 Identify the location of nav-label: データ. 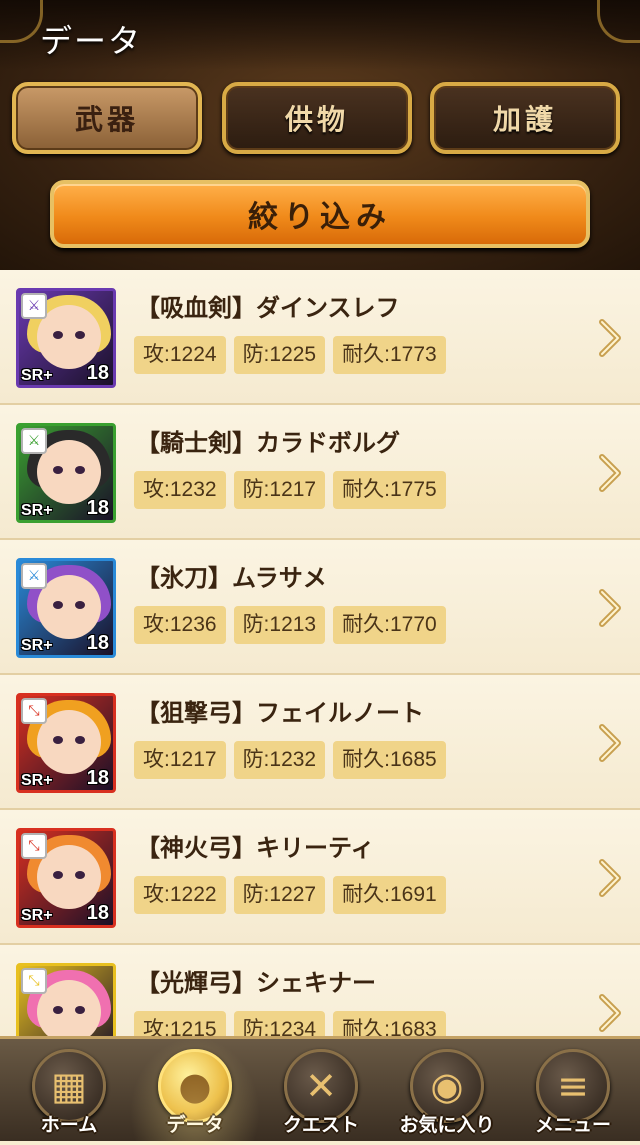
(195, 1125).